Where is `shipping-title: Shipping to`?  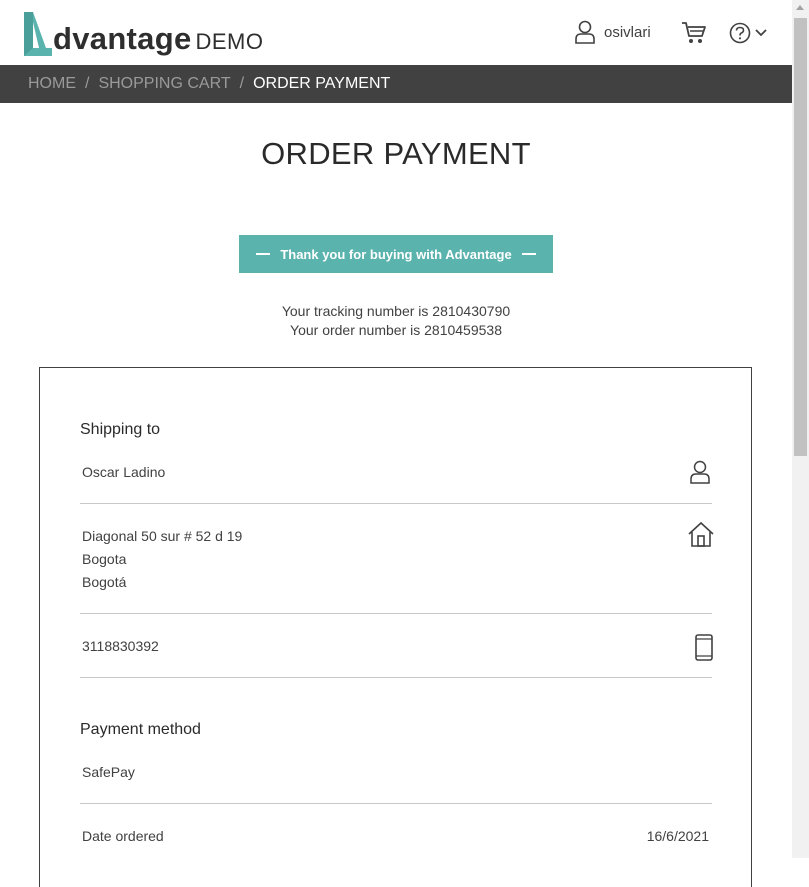
shipping-title: Shipping to is located at coordinates (120, 429).